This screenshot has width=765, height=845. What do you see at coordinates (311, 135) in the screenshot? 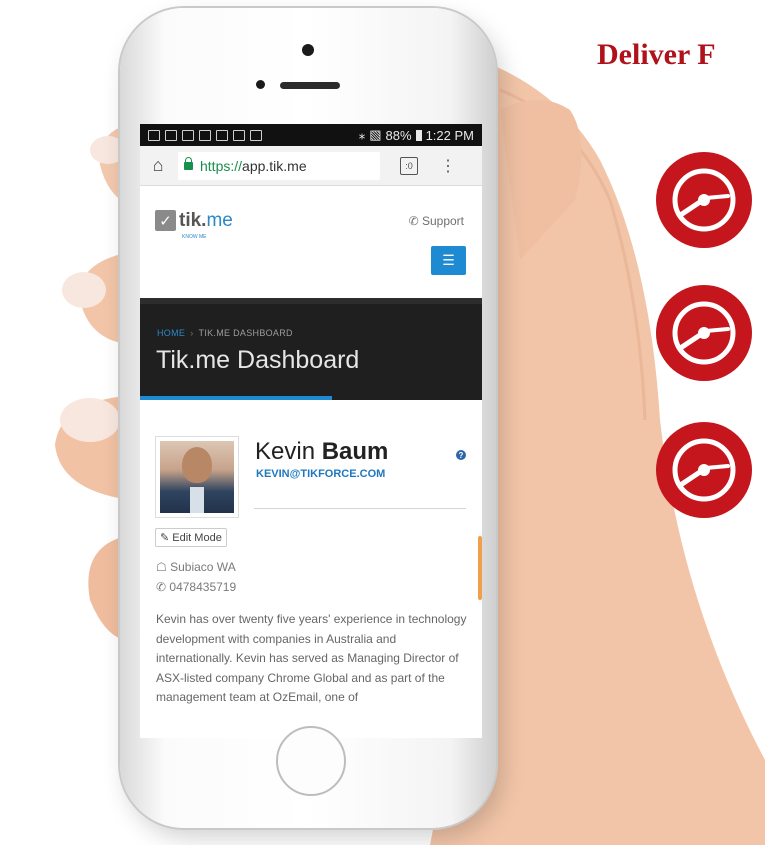
I see `status-bar: ⁎ ▧ 88% 1:22 PM` at bounding box center [311, 135].